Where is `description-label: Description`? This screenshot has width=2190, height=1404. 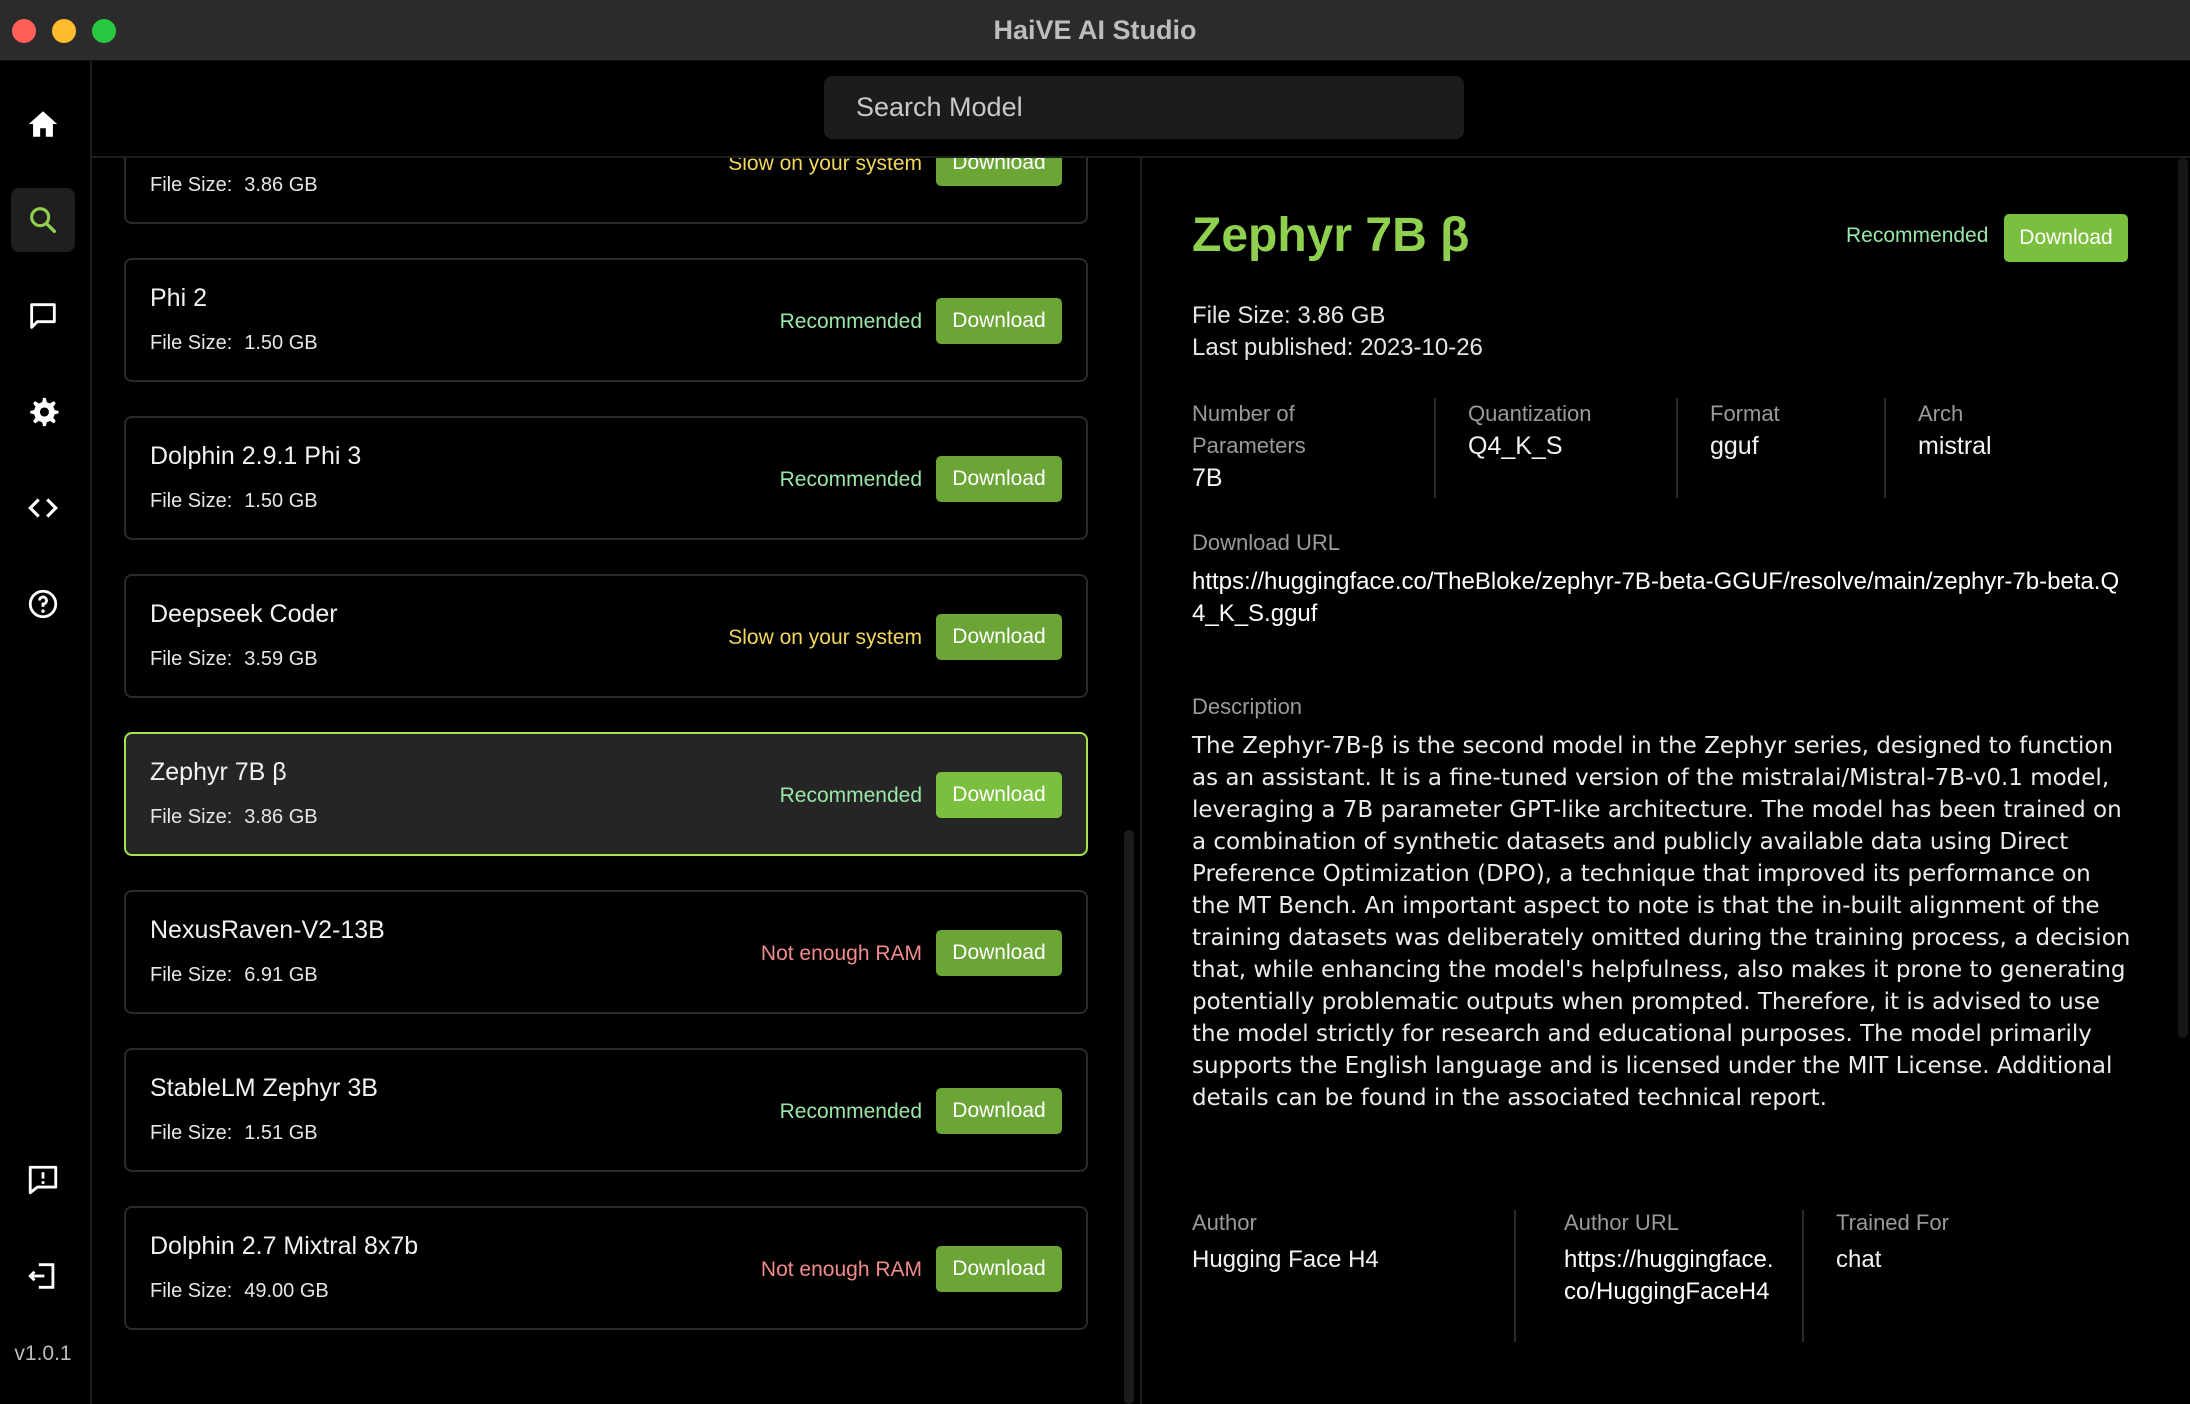
description-label: Description is located at coordinates (1247, 706).